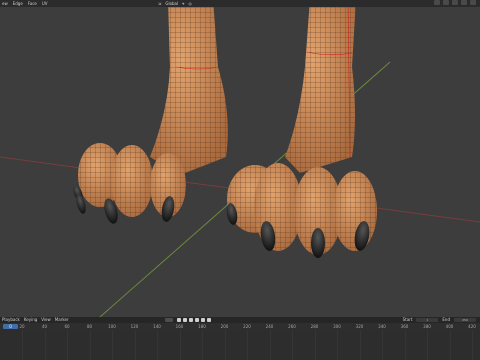 The width and height of the screenshot is (480, 360). Describe the element at coordinates (314, 326) in the screenshot. I see `timeline-tick-label: 280` at that location.